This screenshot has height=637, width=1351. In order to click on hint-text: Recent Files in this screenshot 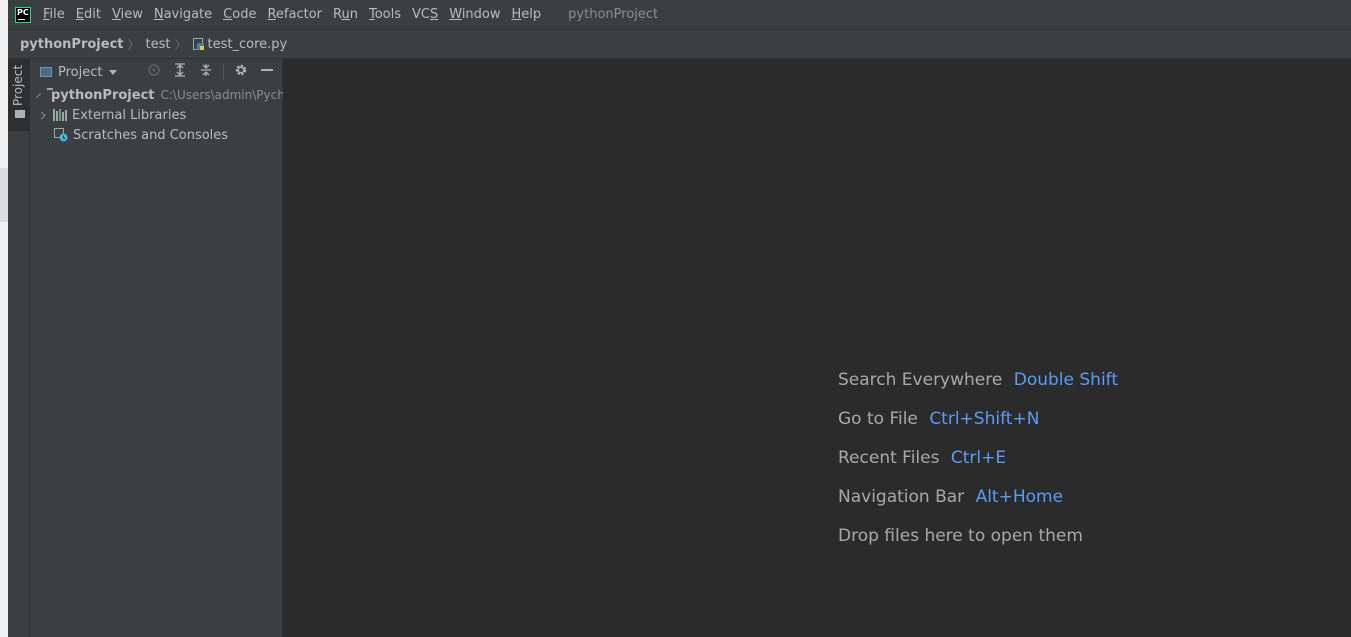, I will do `click(889, 458)`.